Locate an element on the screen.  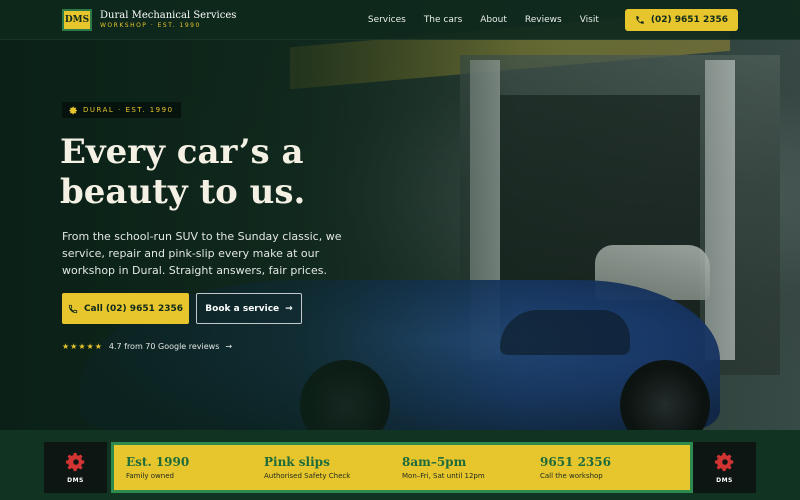
logo: DMS is located at coordinates (77, 19).